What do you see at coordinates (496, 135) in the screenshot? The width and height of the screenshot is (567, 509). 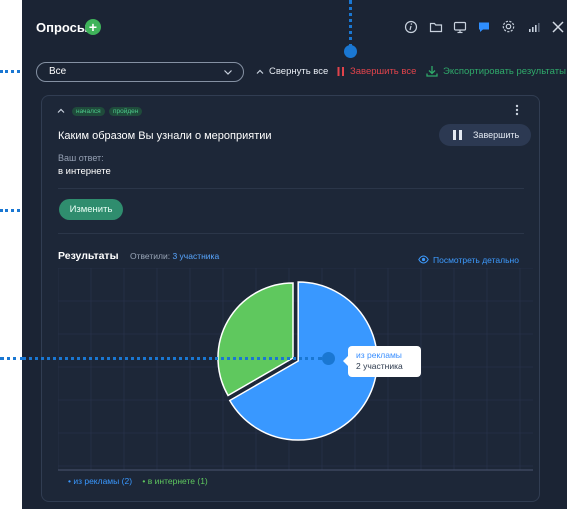 I see `finish-question-label: Завершить` at bounding box center [496, 135].